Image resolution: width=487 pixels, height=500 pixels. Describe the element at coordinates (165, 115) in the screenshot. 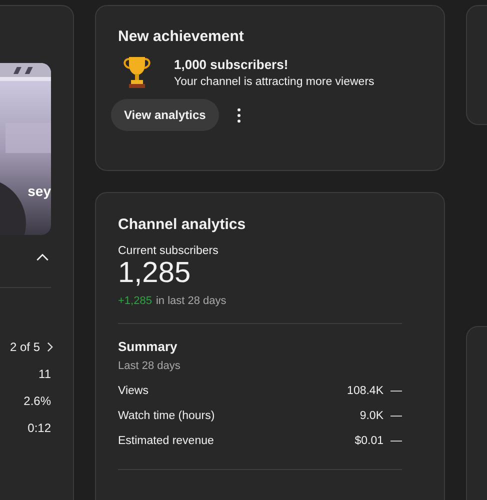

I see `view-analytics-button: View analytics` at that location.